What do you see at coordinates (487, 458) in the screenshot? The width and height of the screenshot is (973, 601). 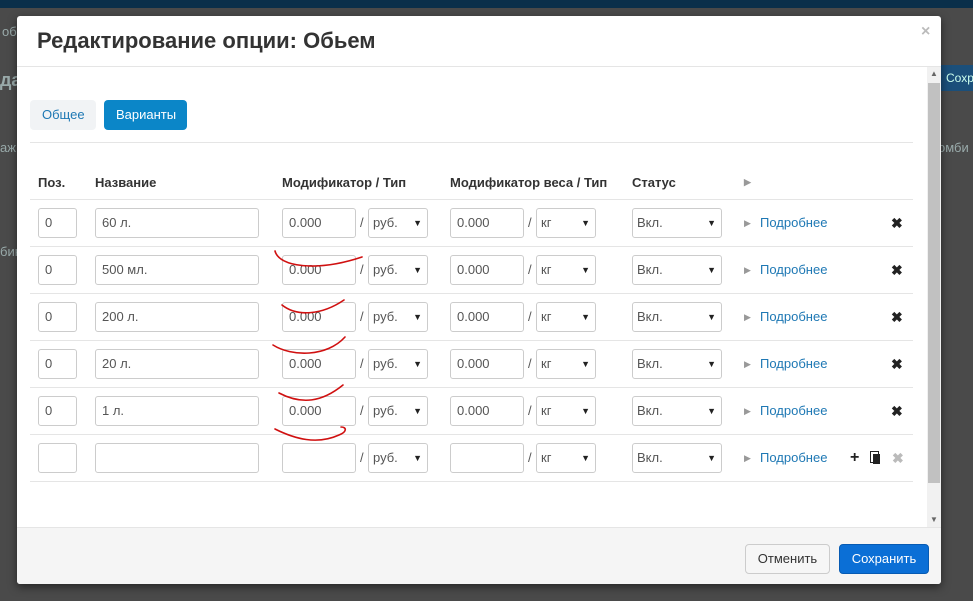 I see `weight-modifier-input` at bounding box center [487, 458].